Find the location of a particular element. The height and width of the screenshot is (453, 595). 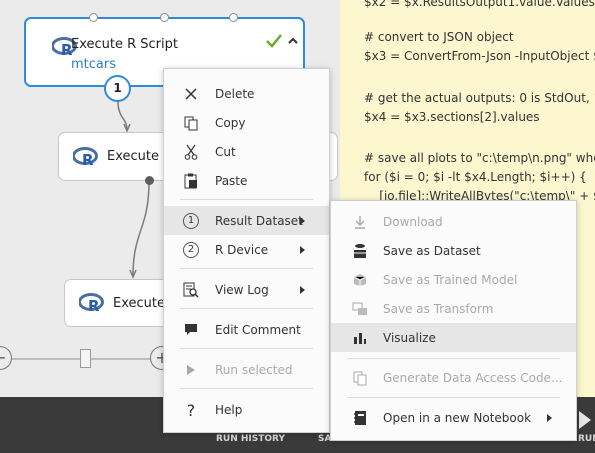

paste-icon is located at coordinates (191, 181).